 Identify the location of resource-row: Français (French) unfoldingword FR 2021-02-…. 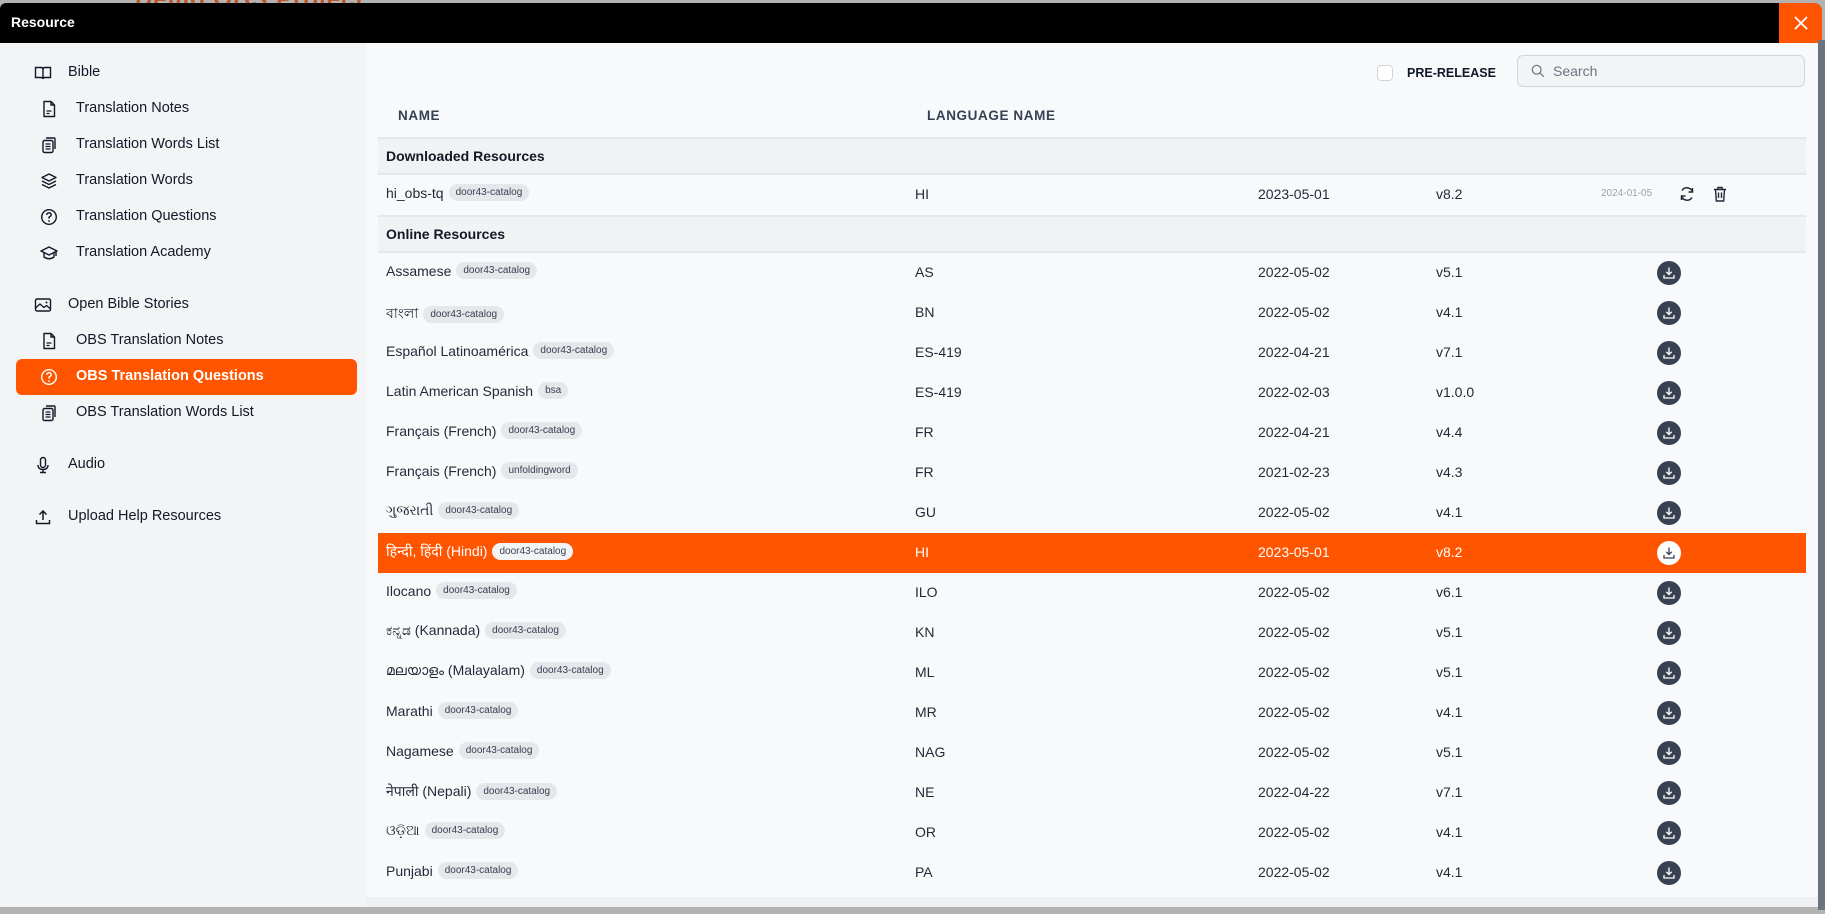
(1092, 473).